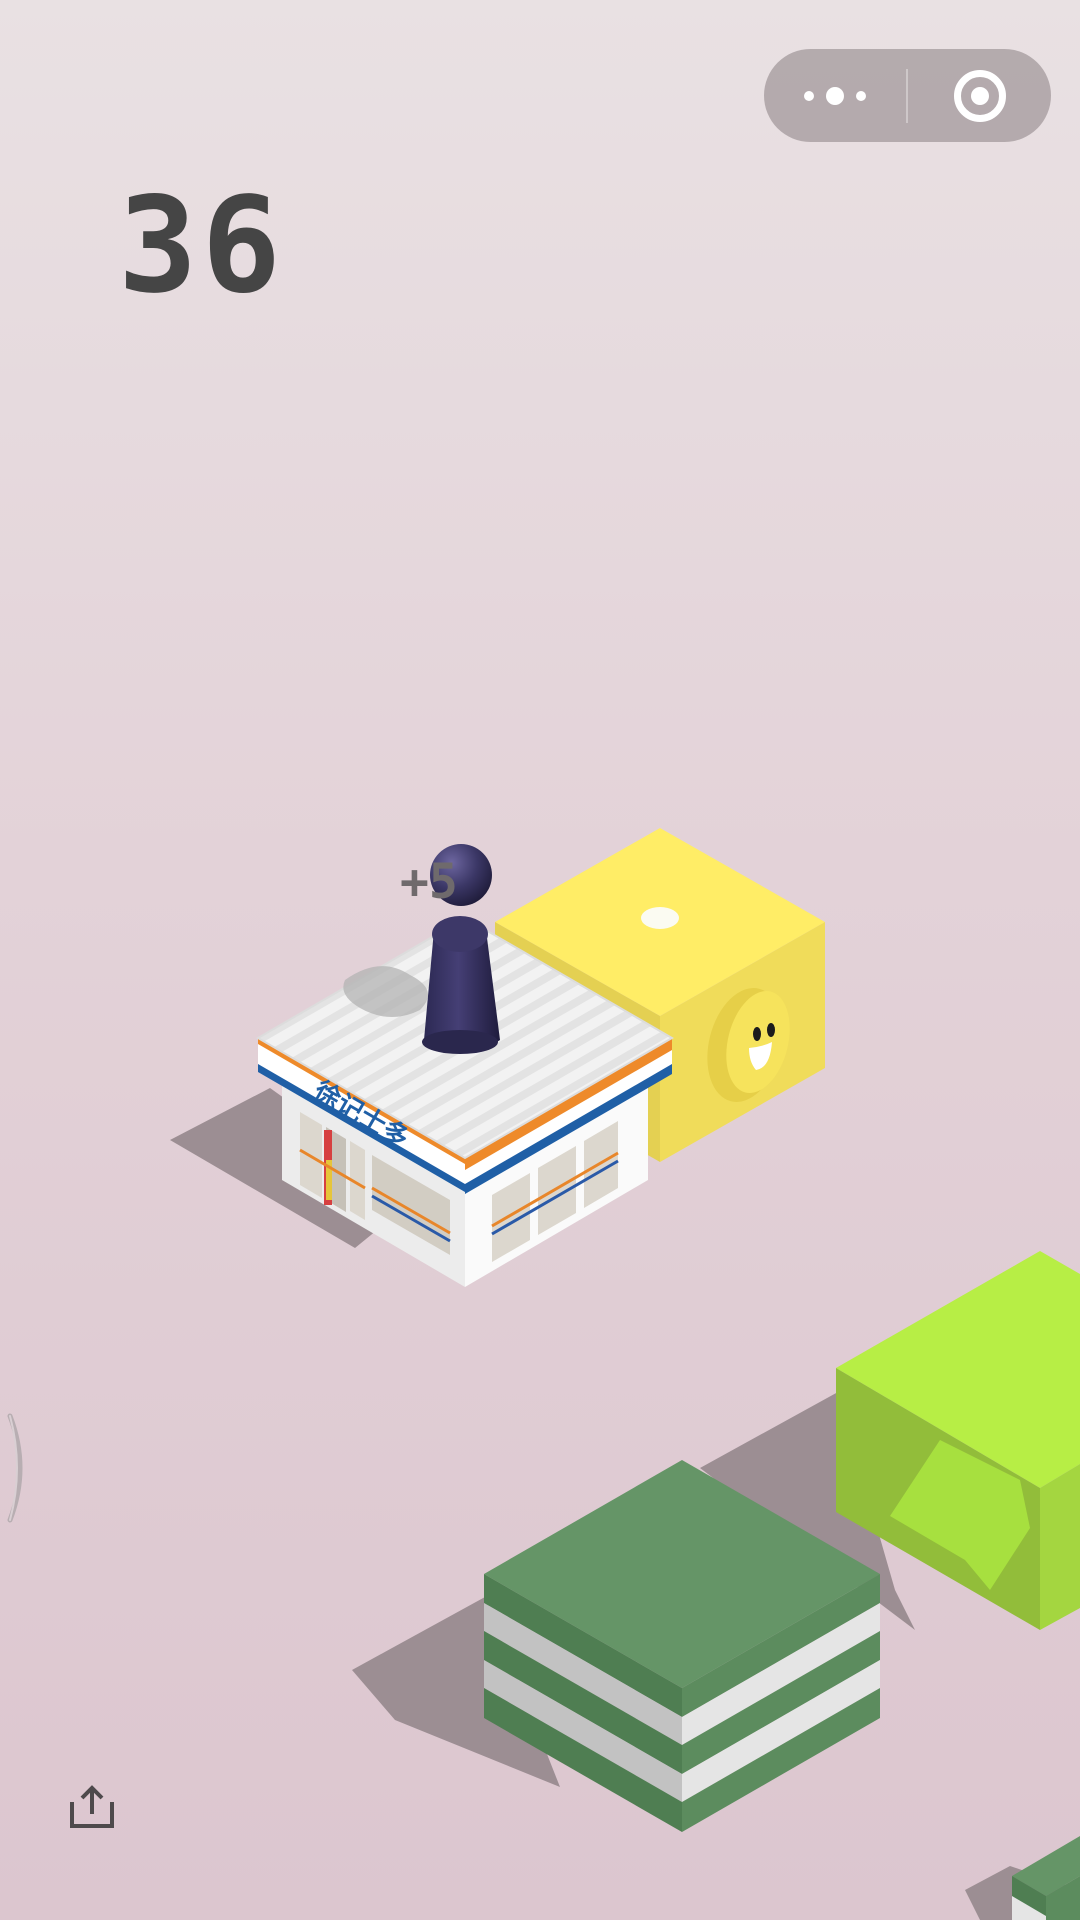 Image resolution: width=1080 pixels, height=1920 pixels. I want to click on share-icon, so click(92, 1806).